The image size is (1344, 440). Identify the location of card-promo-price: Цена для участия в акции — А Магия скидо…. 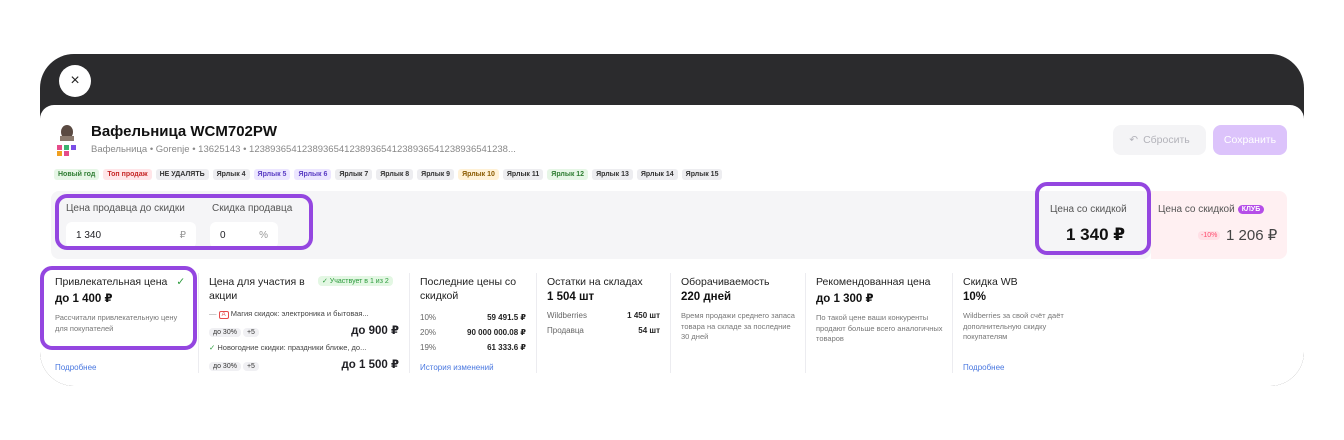
(304, 325).